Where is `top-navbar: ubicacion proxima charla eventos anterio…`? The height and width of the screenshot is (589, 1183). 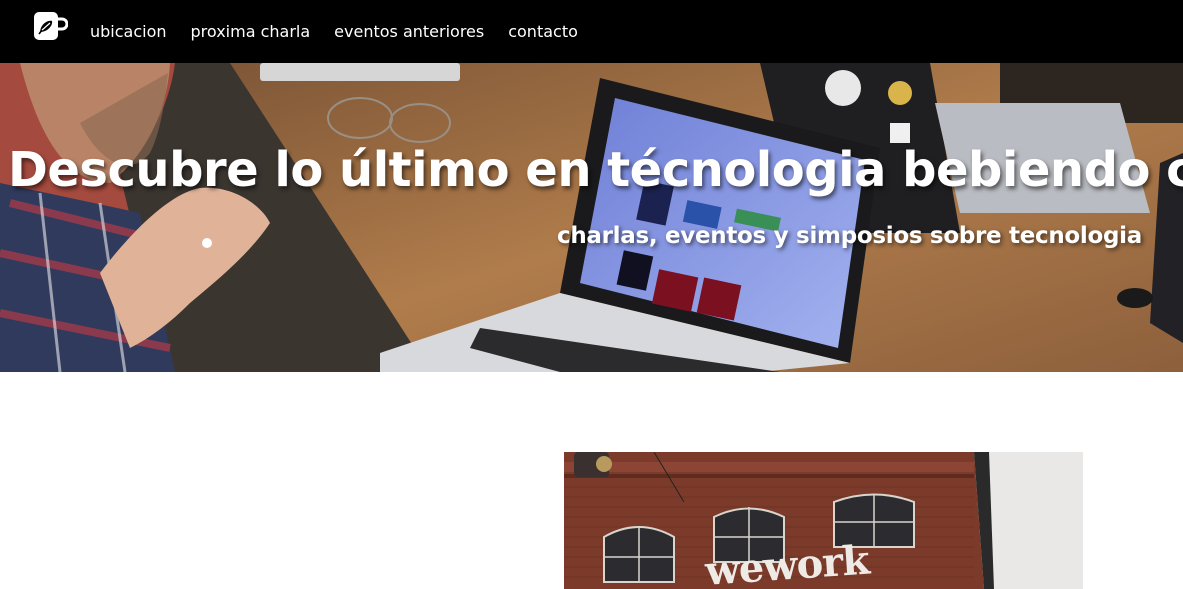 top-navbar: ubicacion proxima charla eventos anterio… is located at coordinates (591, 31).